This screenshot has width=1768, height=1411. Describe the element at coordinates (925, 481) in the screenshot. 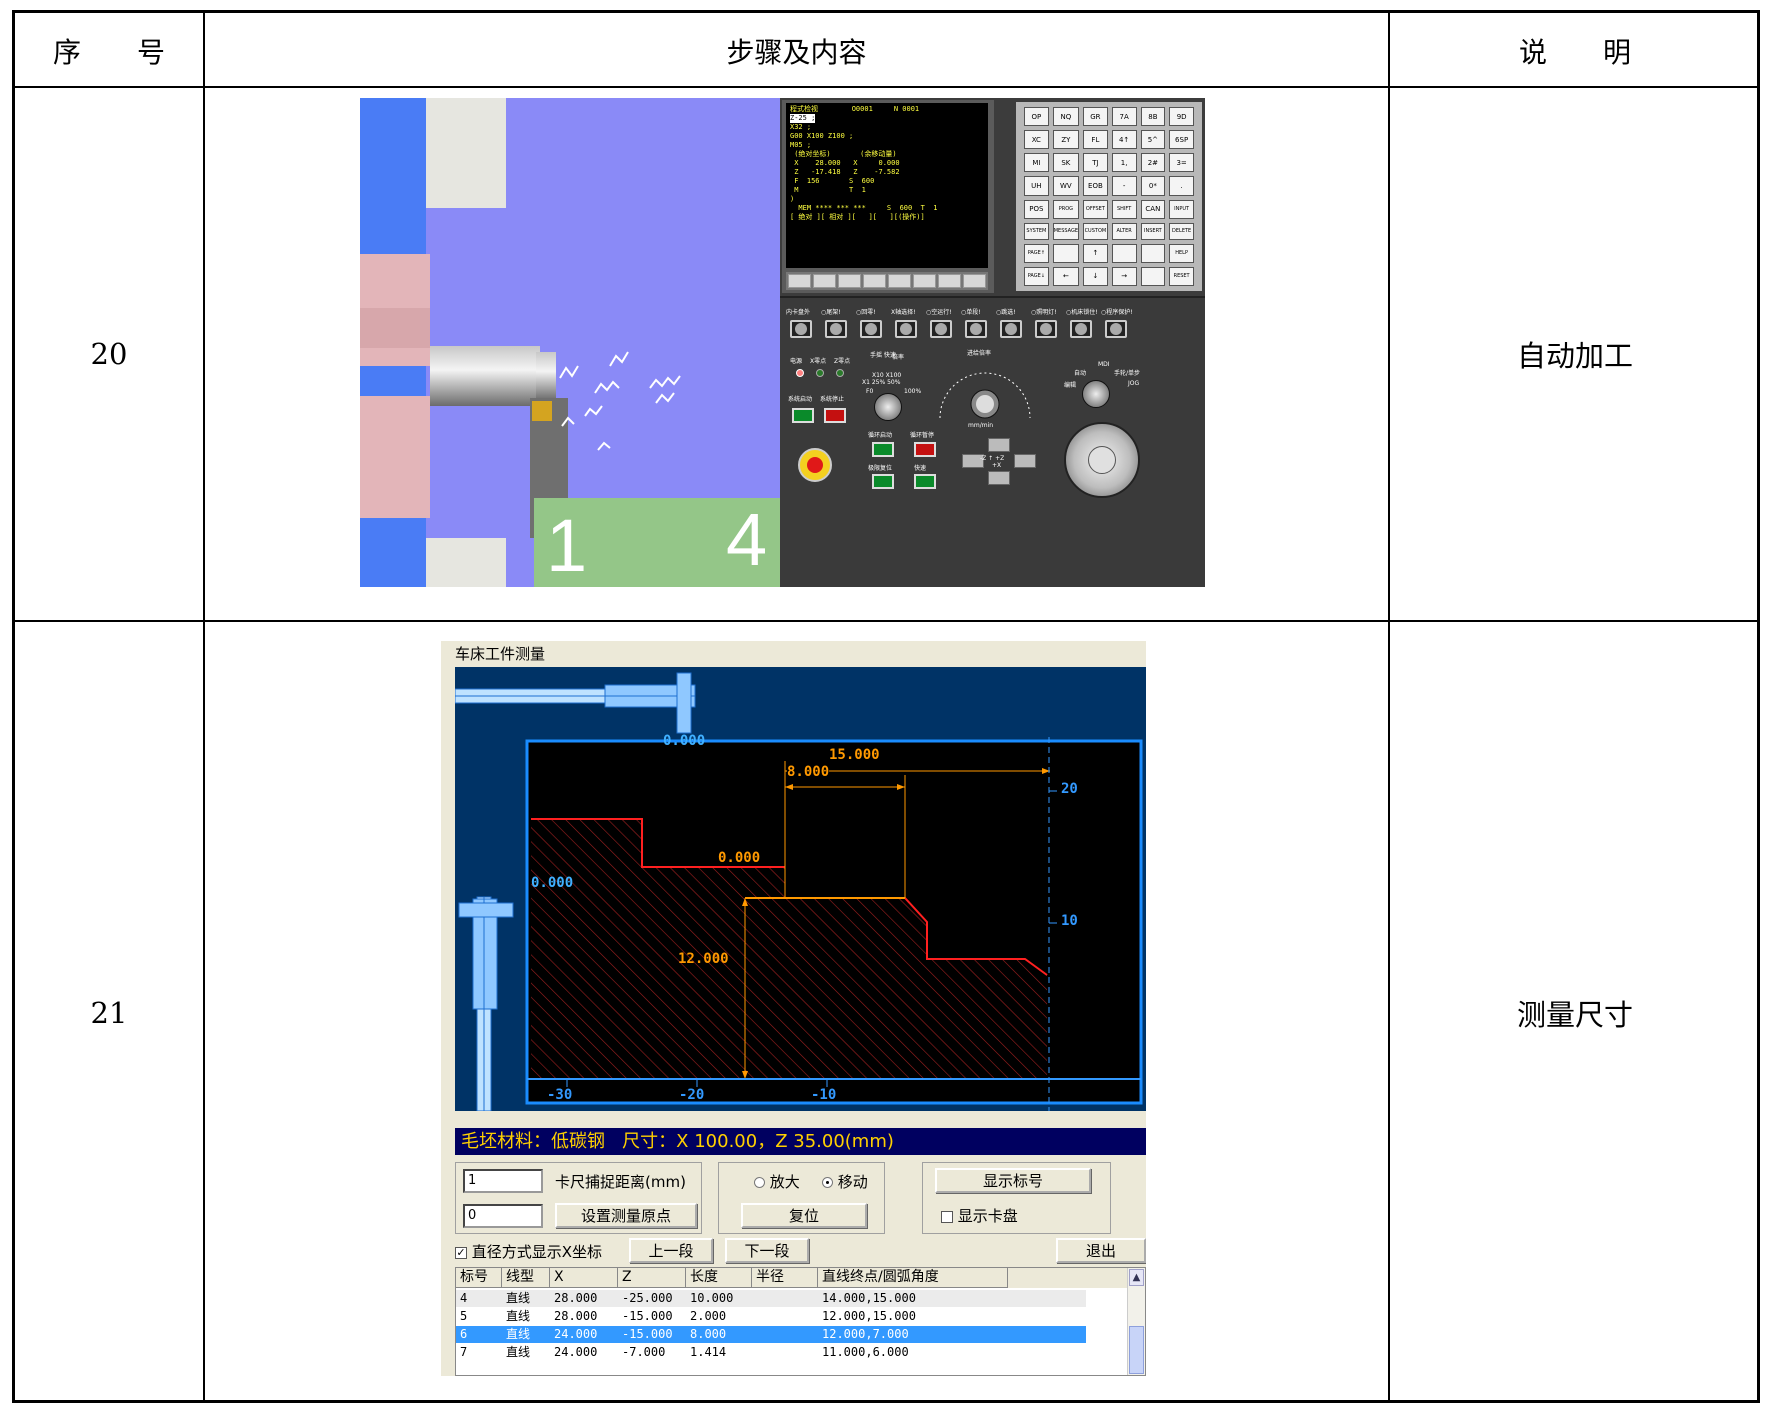

I see `rapid-button` at that location.